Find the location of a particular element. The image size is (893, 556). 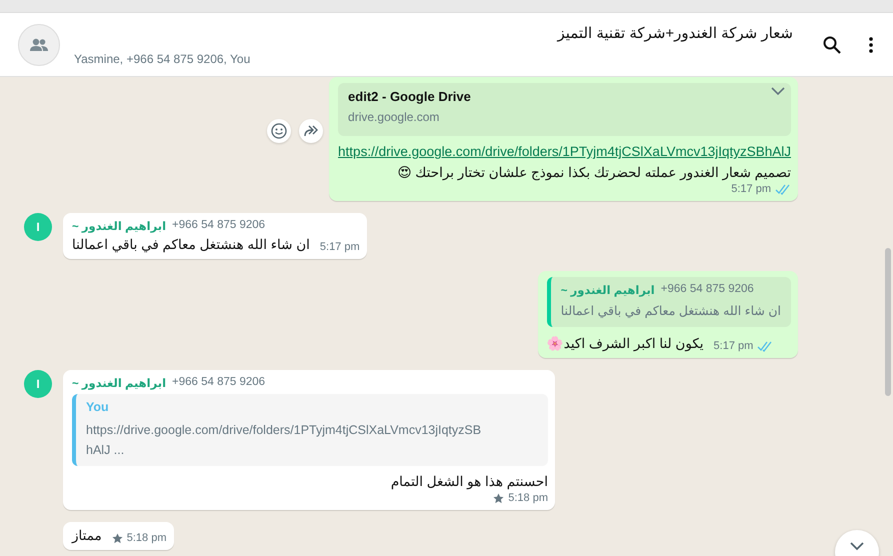

message-text: يكون لنا اكبر الشرف اكيد🌸 is located at coordinates (625, 343).